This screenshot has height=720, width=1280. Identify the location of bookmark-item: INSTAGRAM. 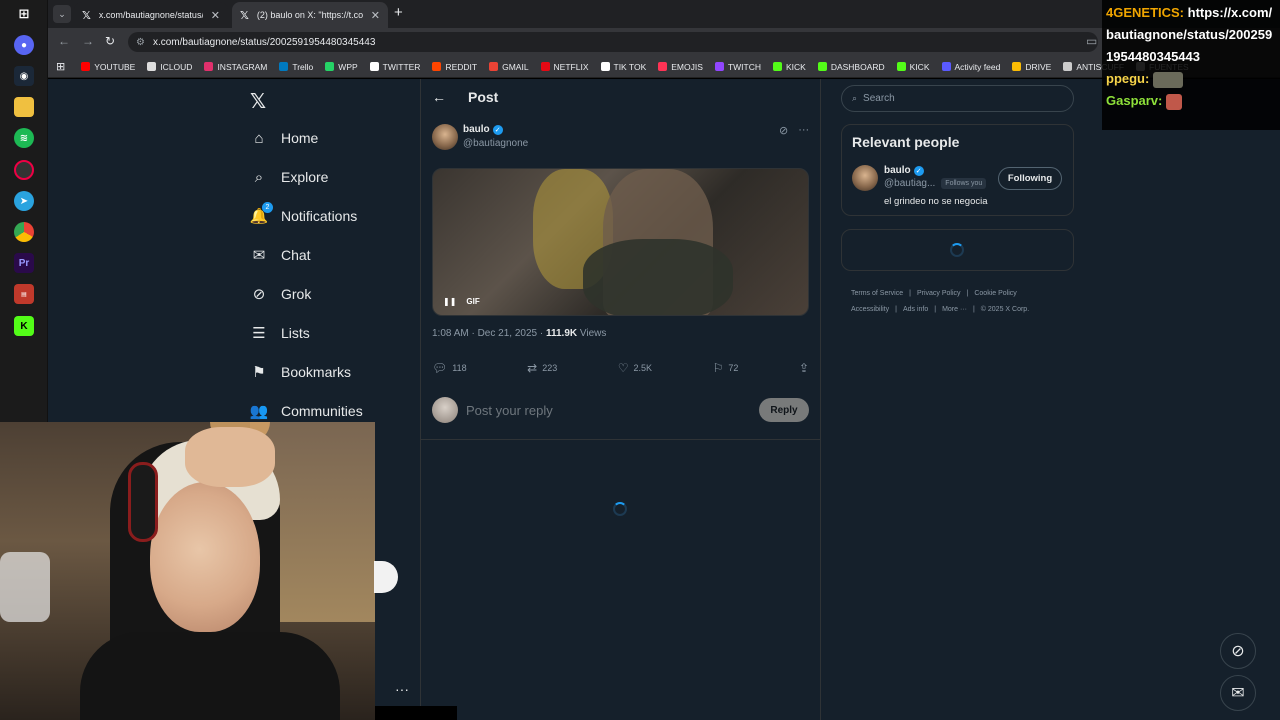
(235, 67).